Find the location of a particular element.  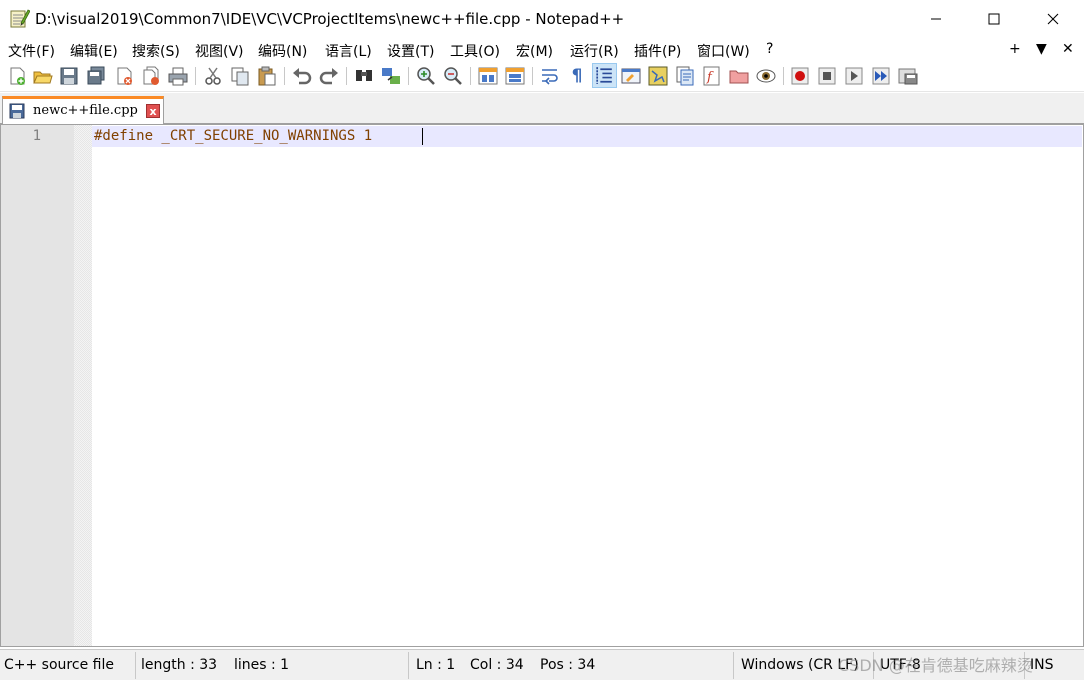

code-line: #define _CRT_SECURE_NO_WARNINGS 1 is located at coordinates (233, 136).